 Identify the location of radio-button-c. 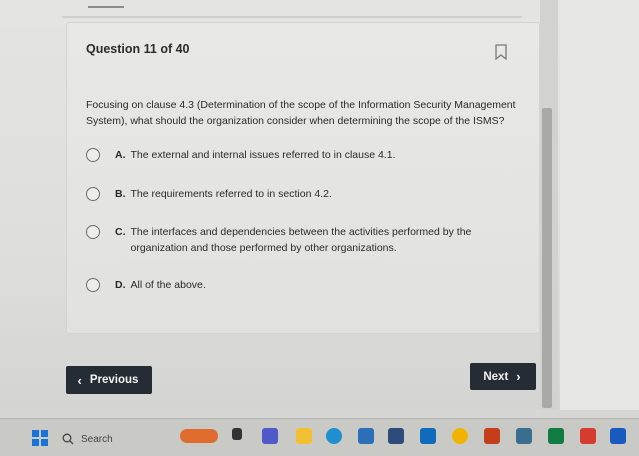
(93, 232).